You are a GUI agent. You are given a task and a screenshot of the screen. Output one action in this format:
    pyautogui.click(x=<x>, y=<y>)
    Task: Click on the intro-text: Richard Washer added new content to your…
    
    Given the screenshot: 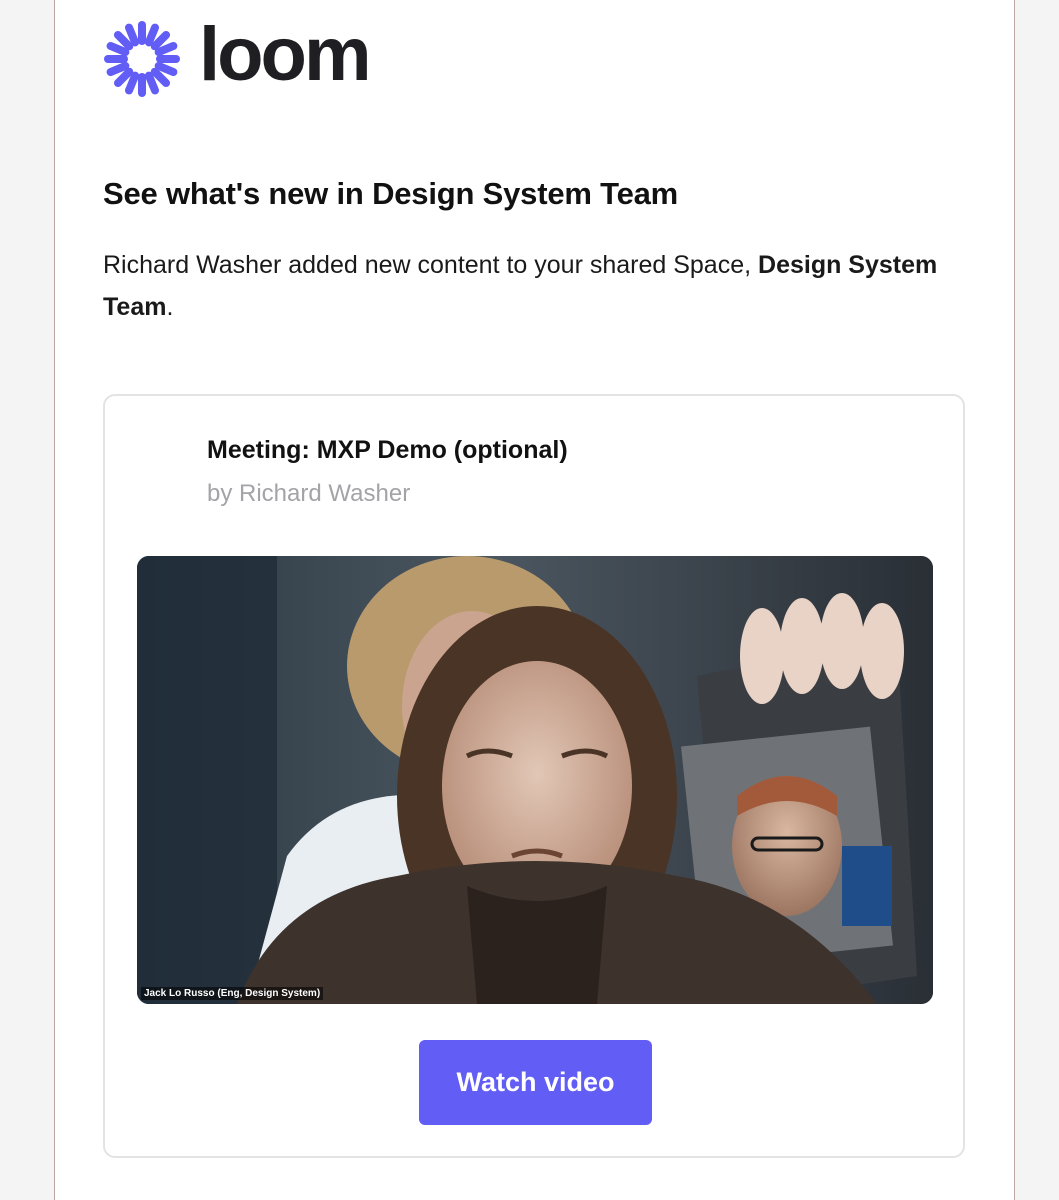 What is the action you would take?
    pyautogui.click(x=431, y=265)
    